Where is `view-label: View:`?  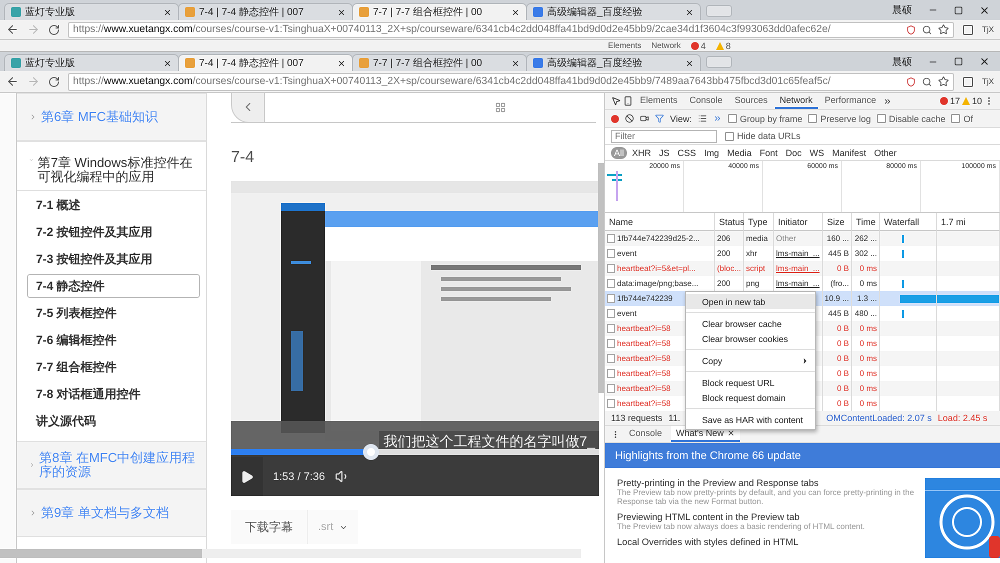
view-label: View: is located at coordinates (681, 119).